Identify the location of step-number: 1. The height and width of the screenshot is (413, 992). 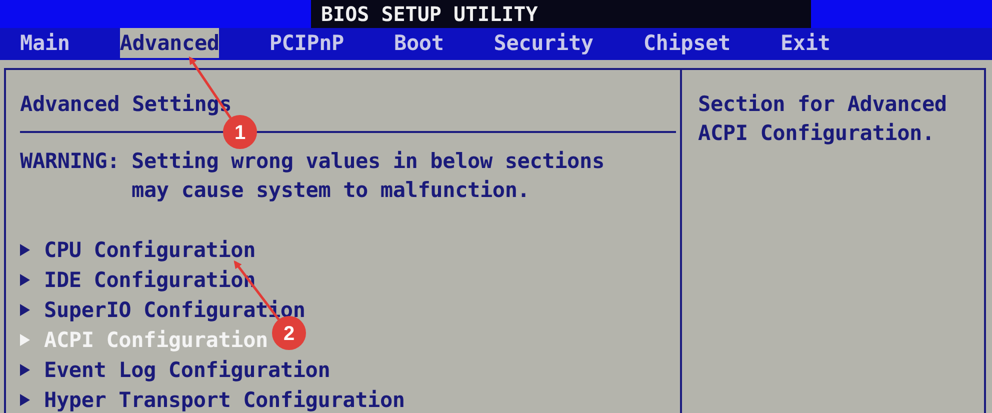
(240, 133).